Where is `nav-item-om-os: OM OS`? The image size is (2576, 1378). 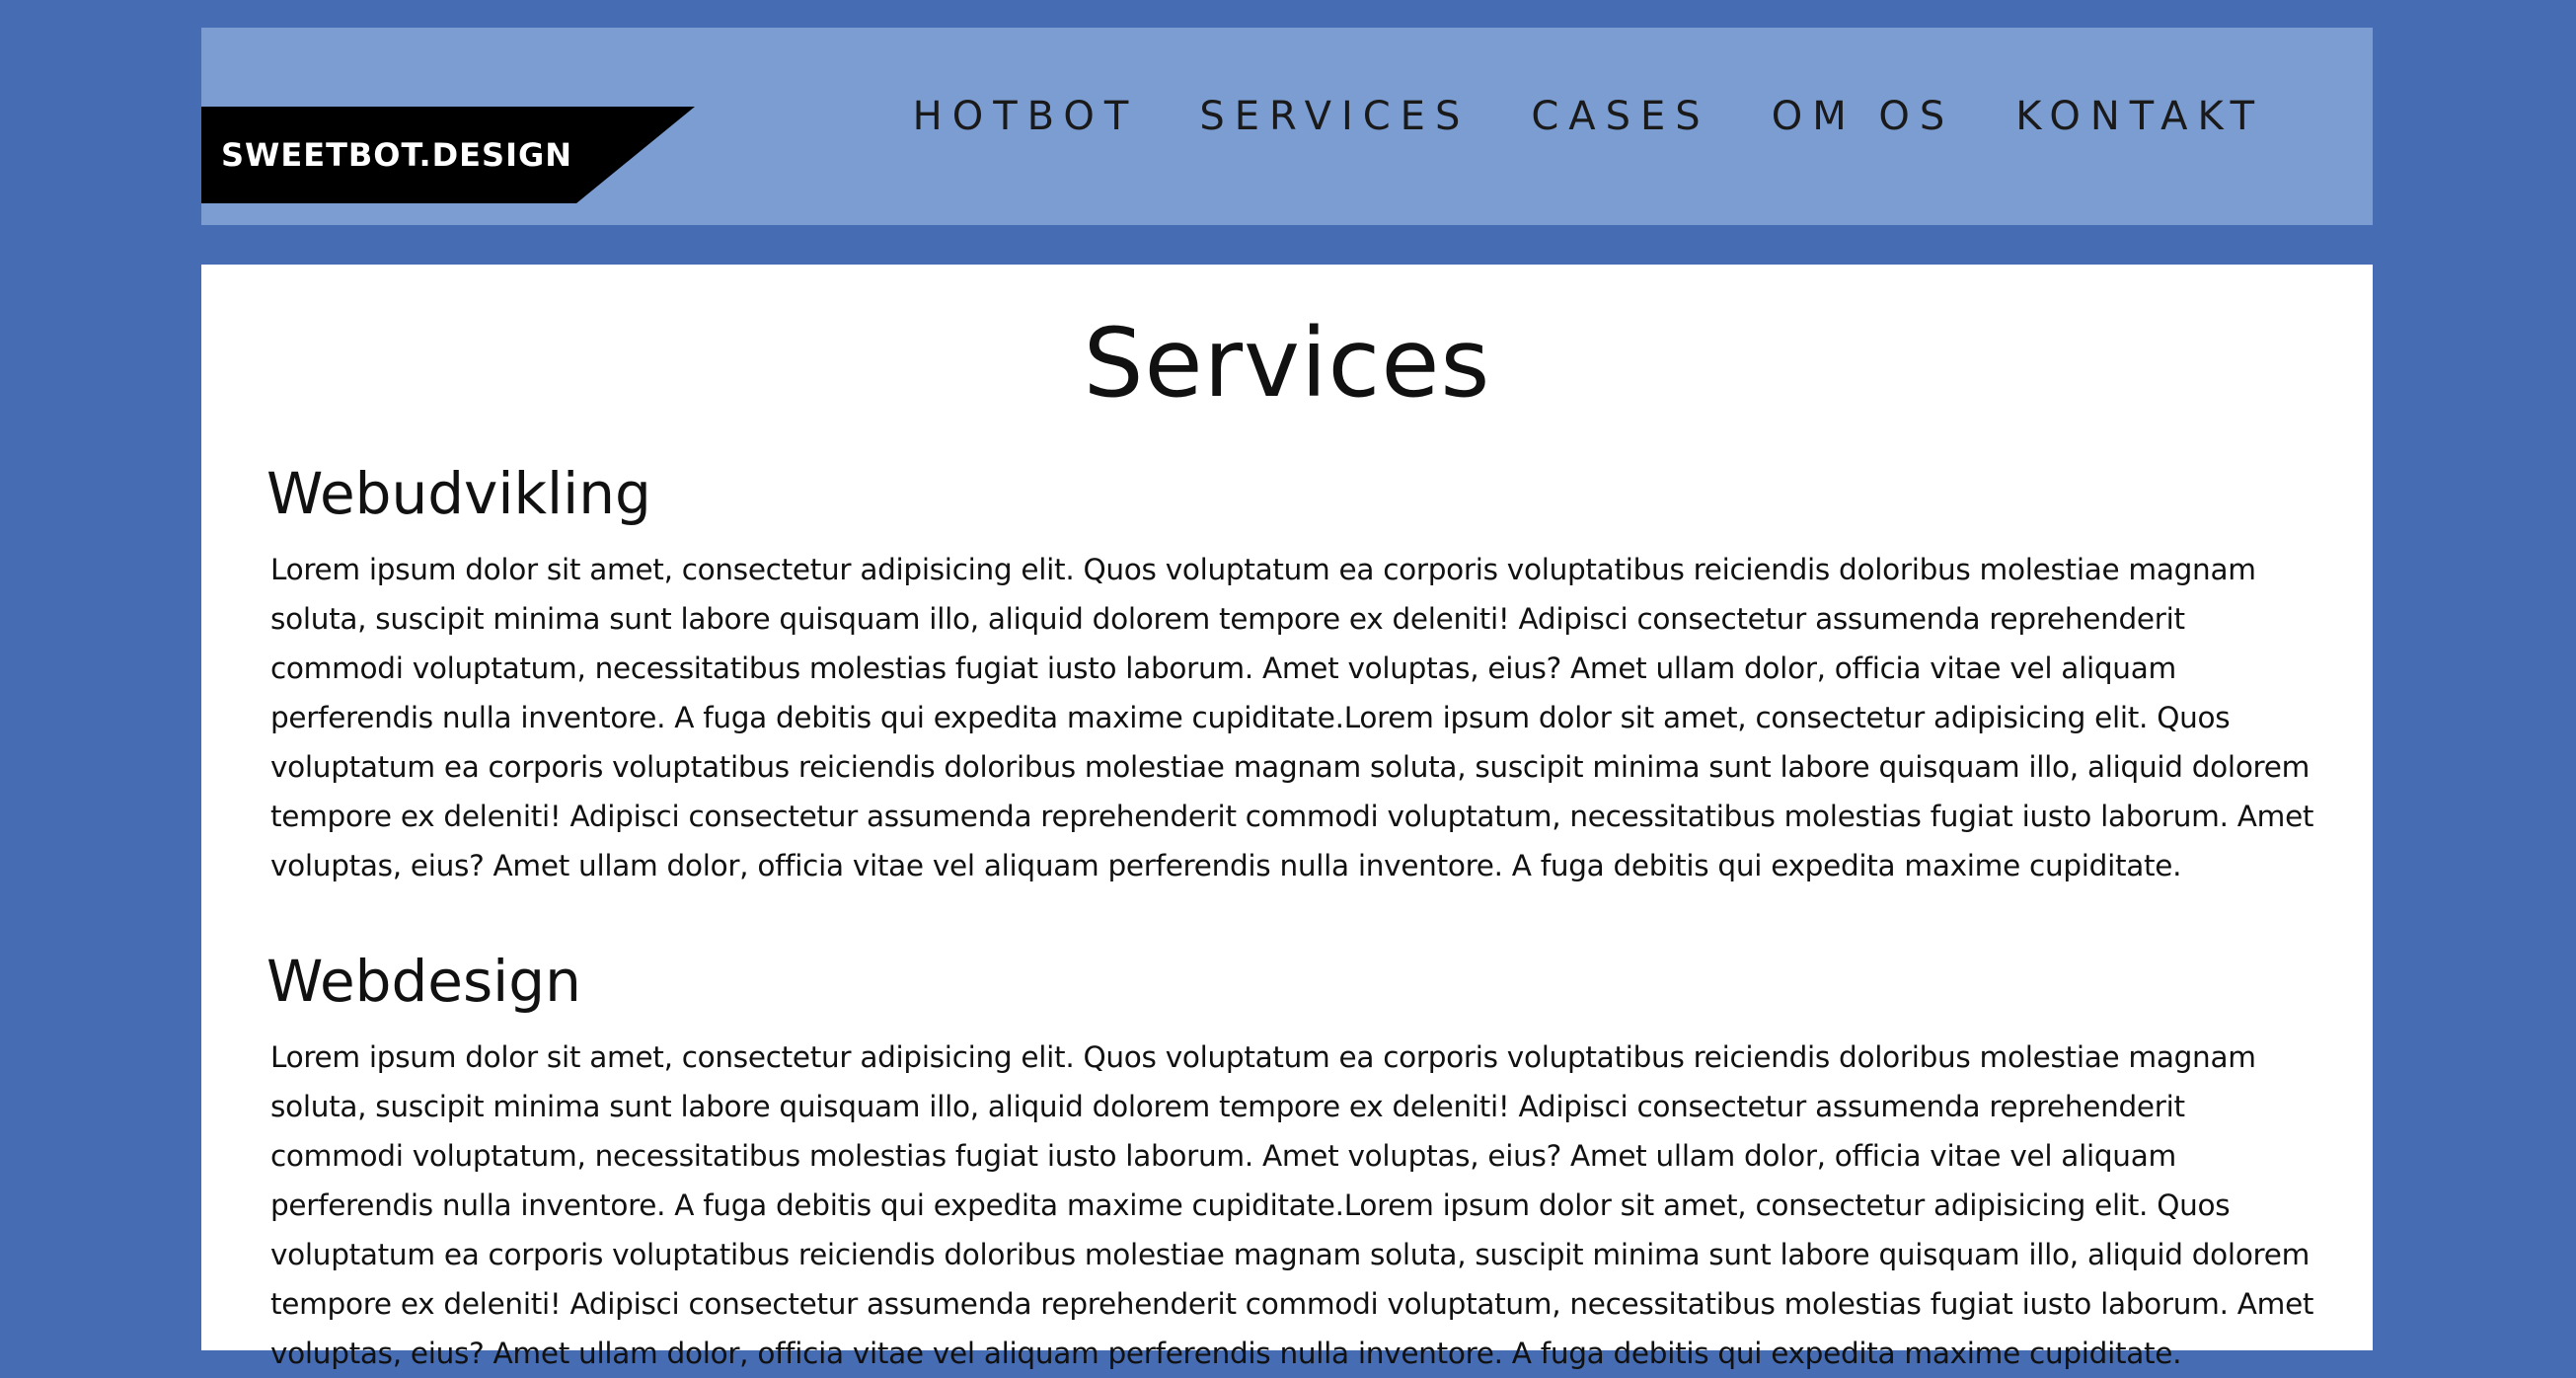
nav-item-om-os: OM OS is located at coordinates (1863, 116).